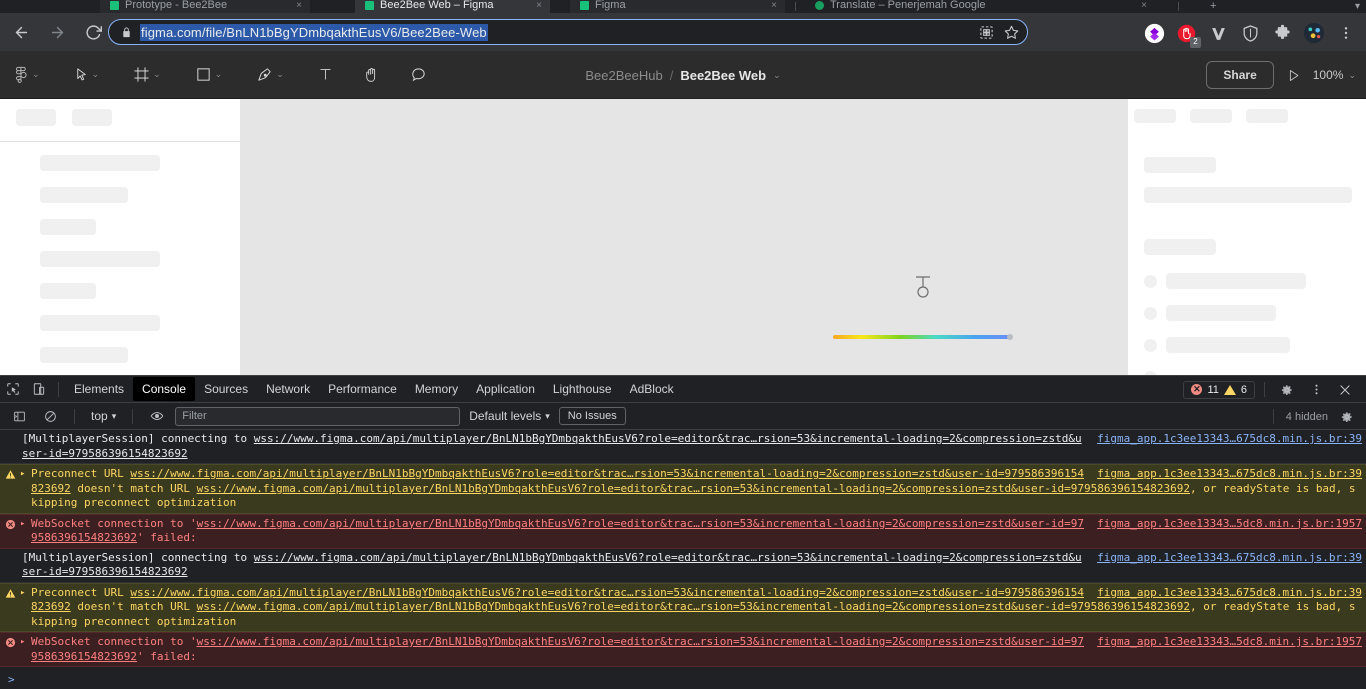  Describe the element at coordinates (582, 389) in the screenshot. I see `tab-lighthouse: Lighthouse` at that location.